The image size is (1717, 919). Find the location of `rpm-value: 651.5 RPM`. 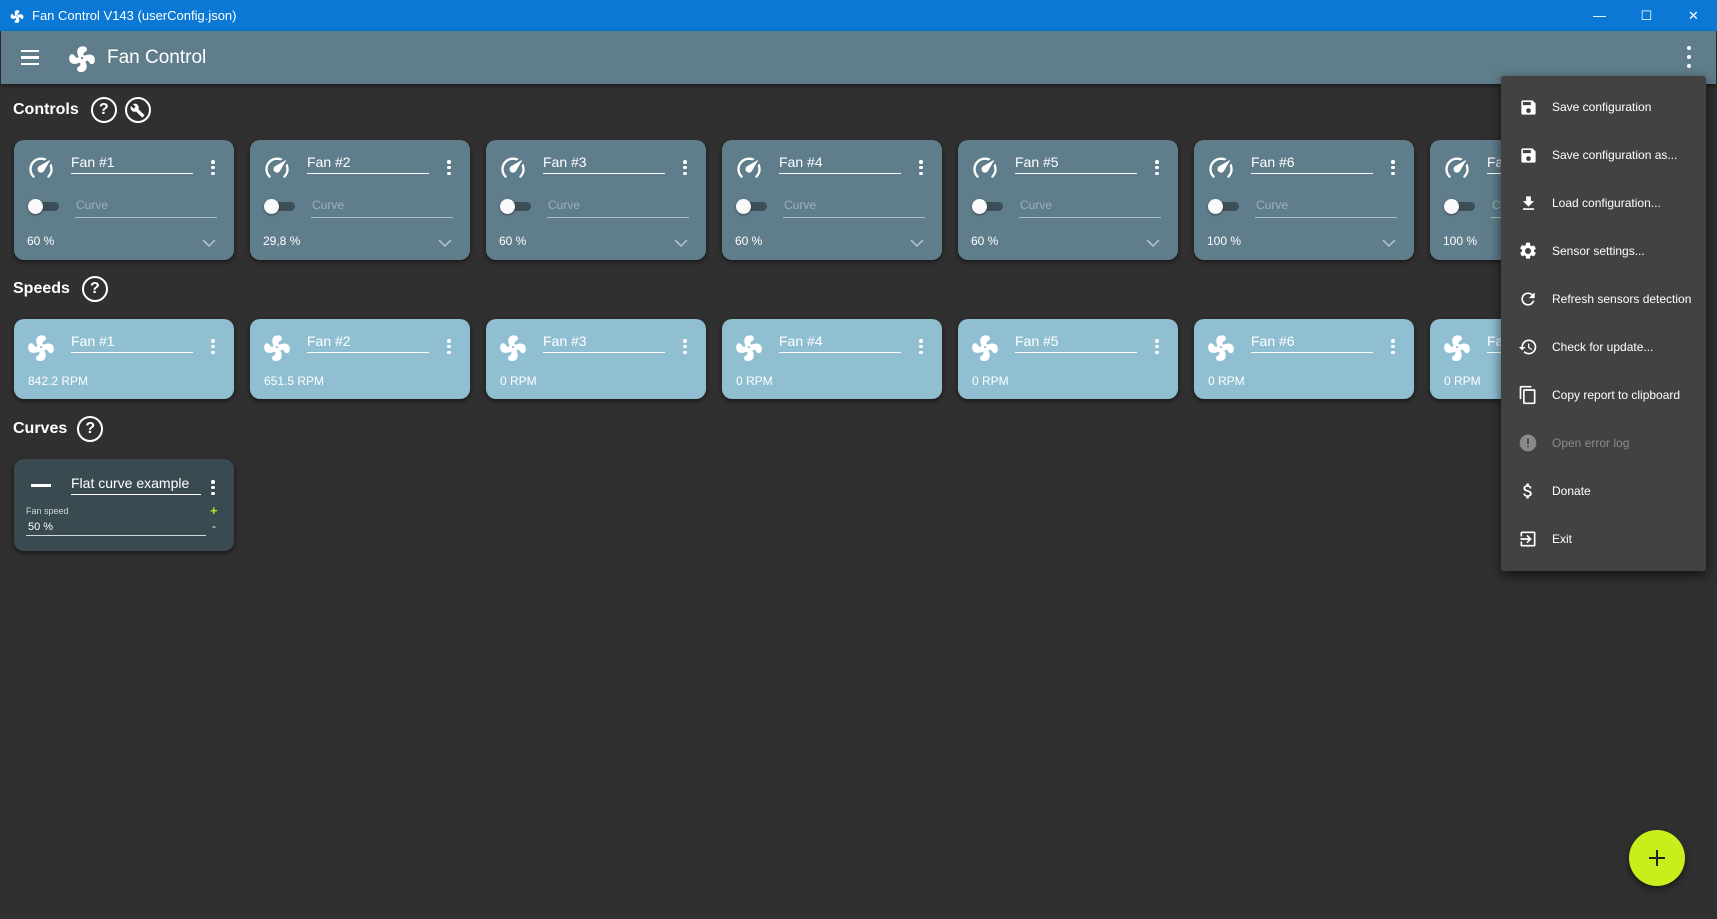

rpm-value: 651.5 RPM is located at coordinates (294, 381).